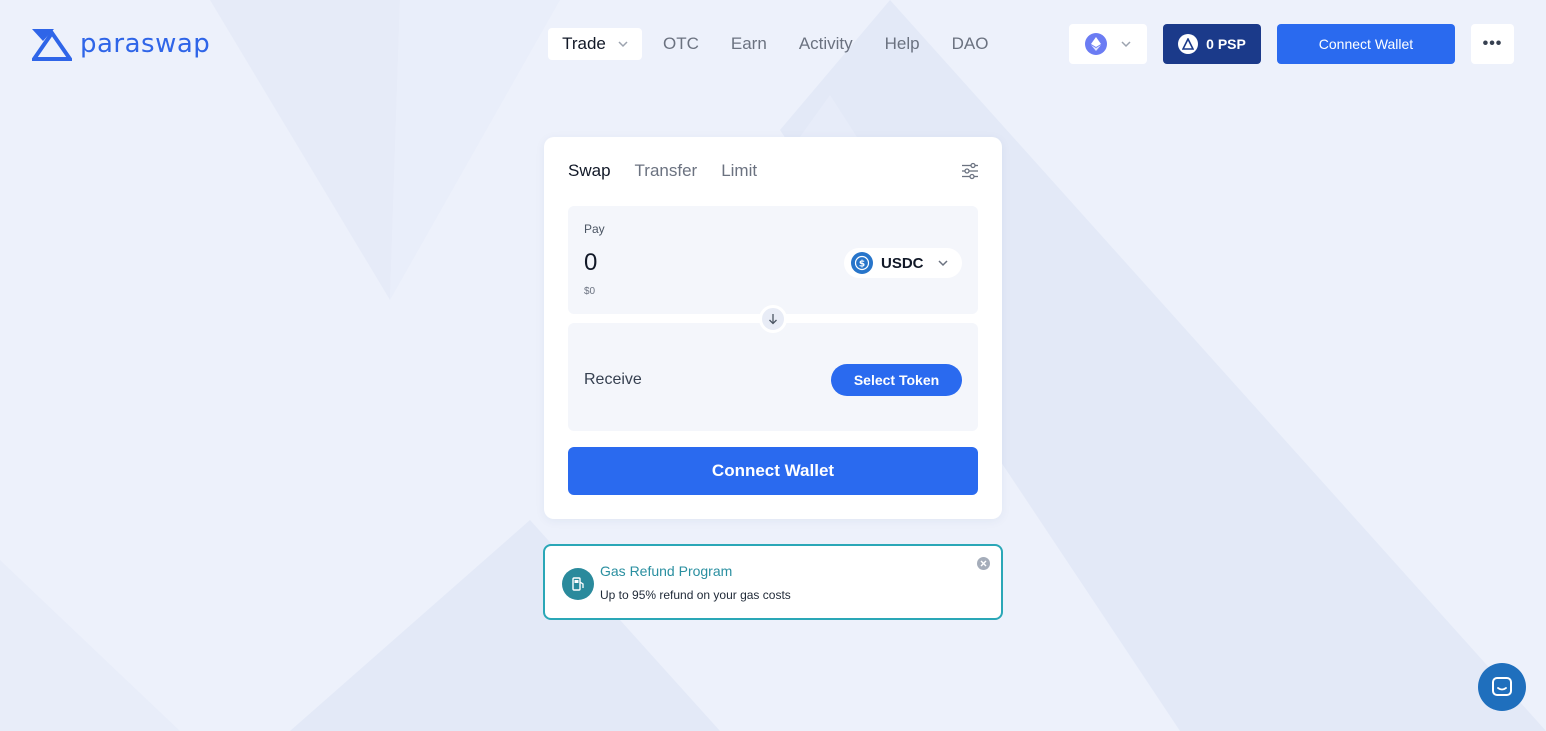 This screenshot has width=1546, height=731. What do you see at coordinates (773, 377) in the screenshot?
I see `receive-panel: Receive Select Token` at bounding box center [773, 377].